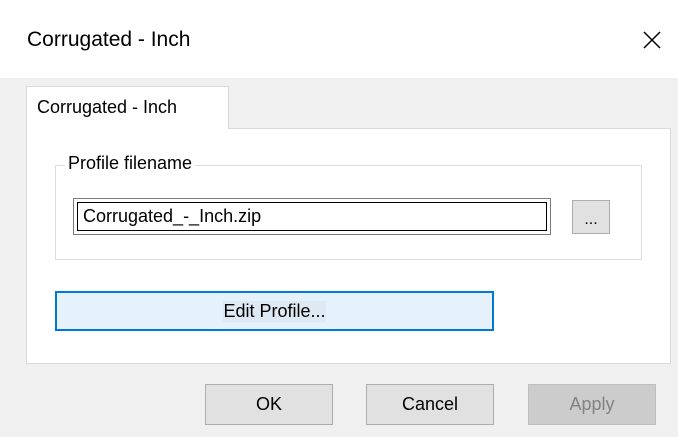  What do you see at coordinates (107, 107) in the screenshot?
I see `tab-label: Corrugated - Inch` at bounding box center [107, 107].